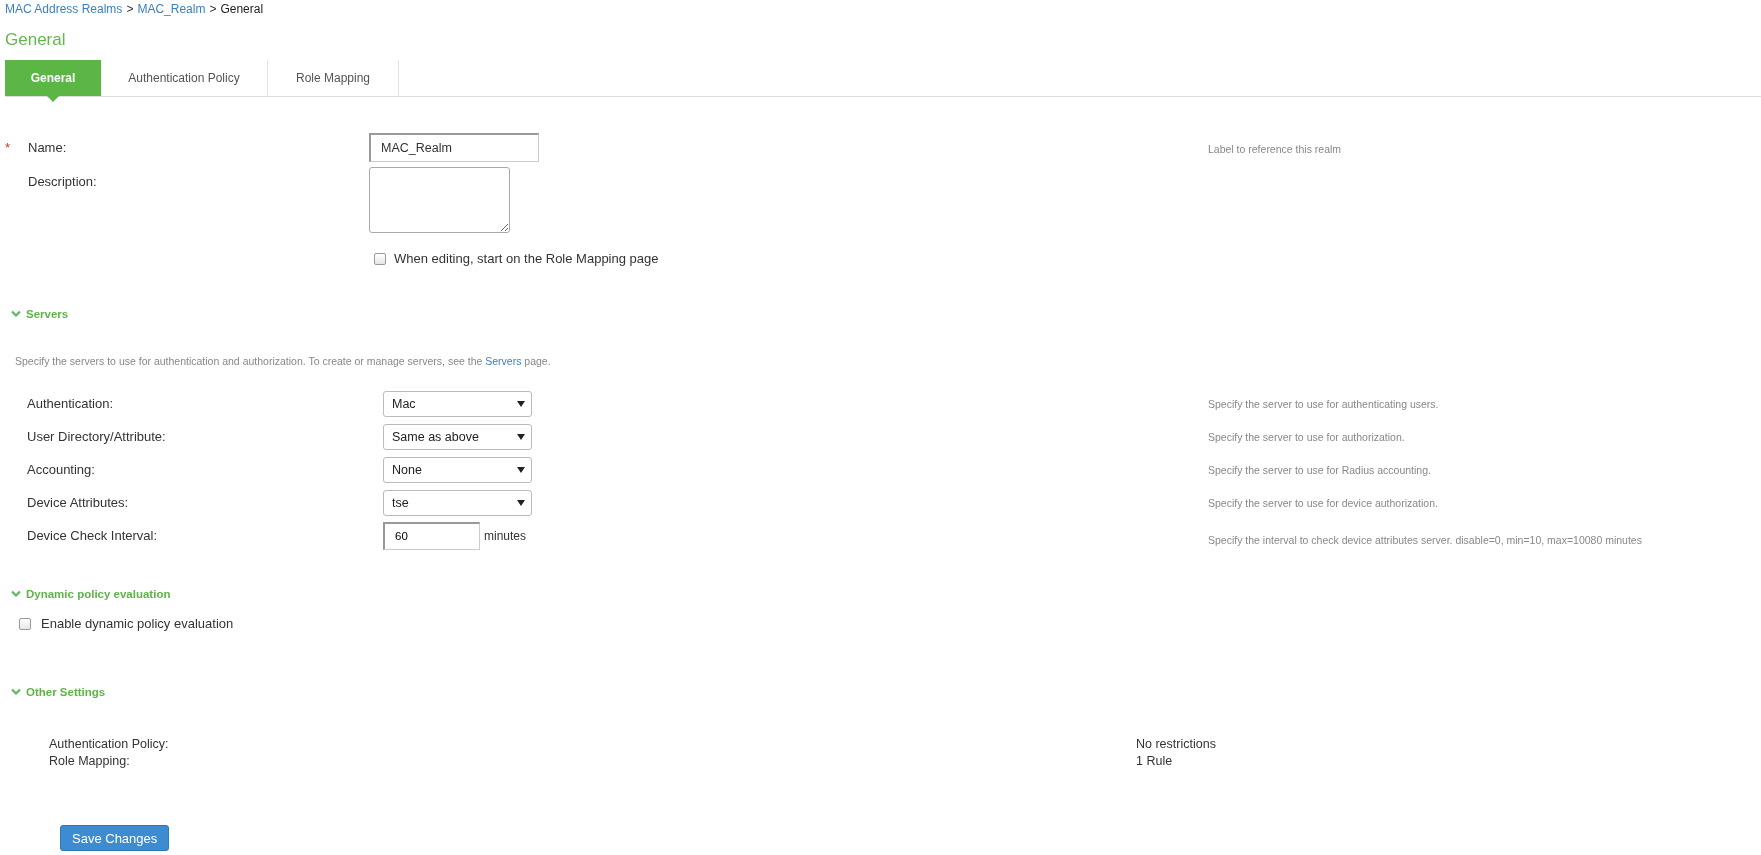 This screenshot has height=855, width=1761. Describe the element at coordinates (8, 147) in the screenshot. I see `required-mark: *` at that location.